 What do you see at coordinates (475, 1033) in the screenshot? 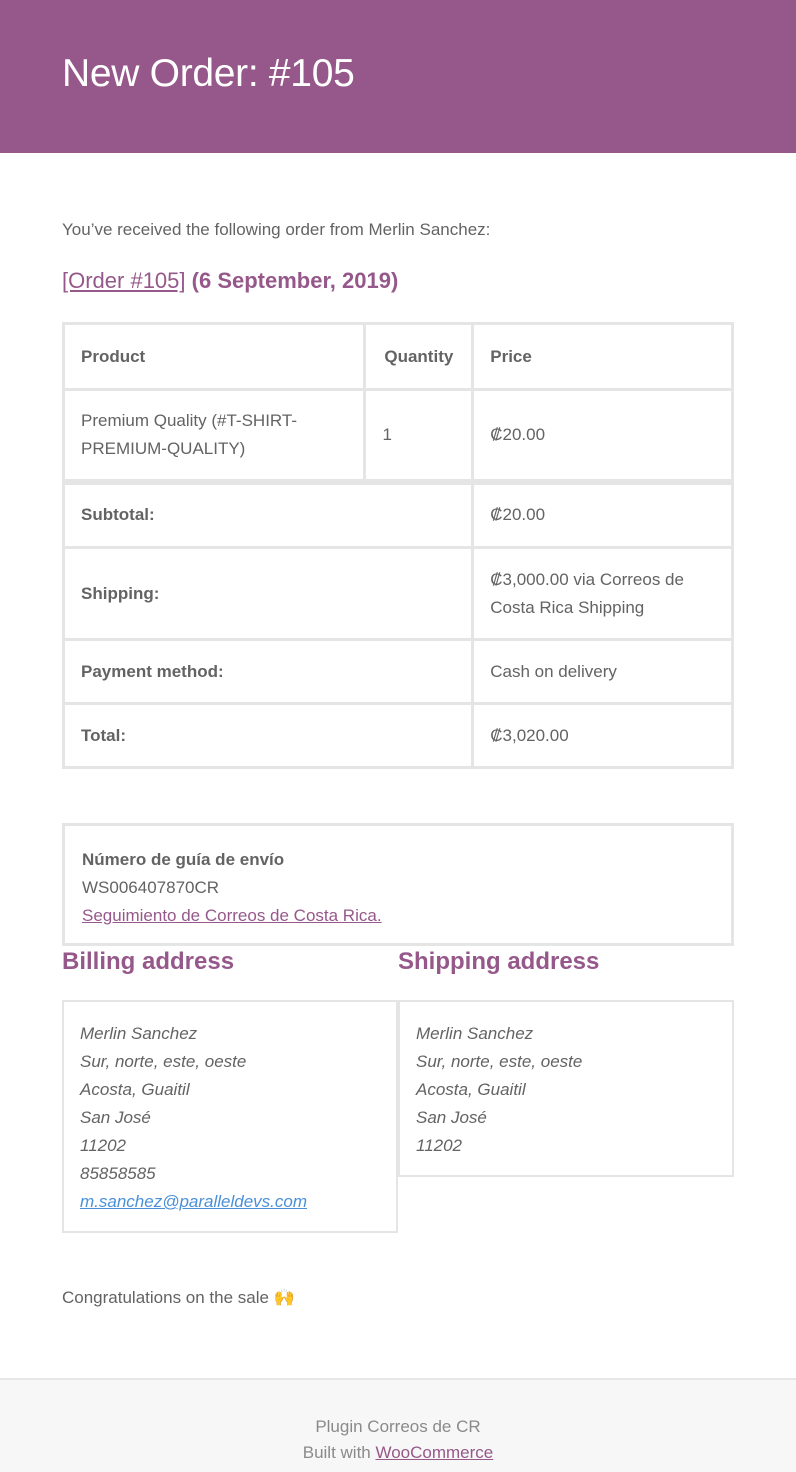
I see `shipping-name: Merlin Sanchez` at bounding box center [475, 1033].